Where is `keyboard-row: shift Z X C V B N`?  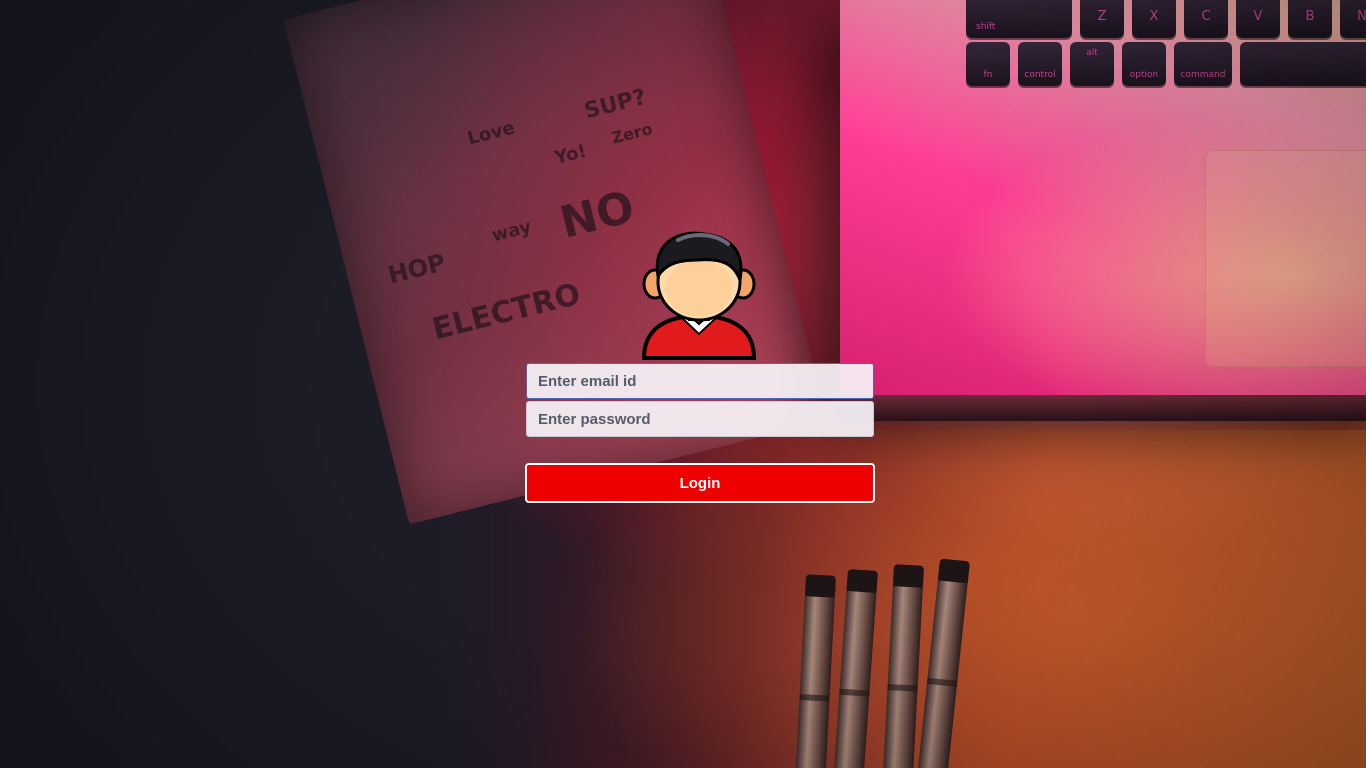
keyboard-row: shift Z X C V B N is located at coordinates (1166, 19).